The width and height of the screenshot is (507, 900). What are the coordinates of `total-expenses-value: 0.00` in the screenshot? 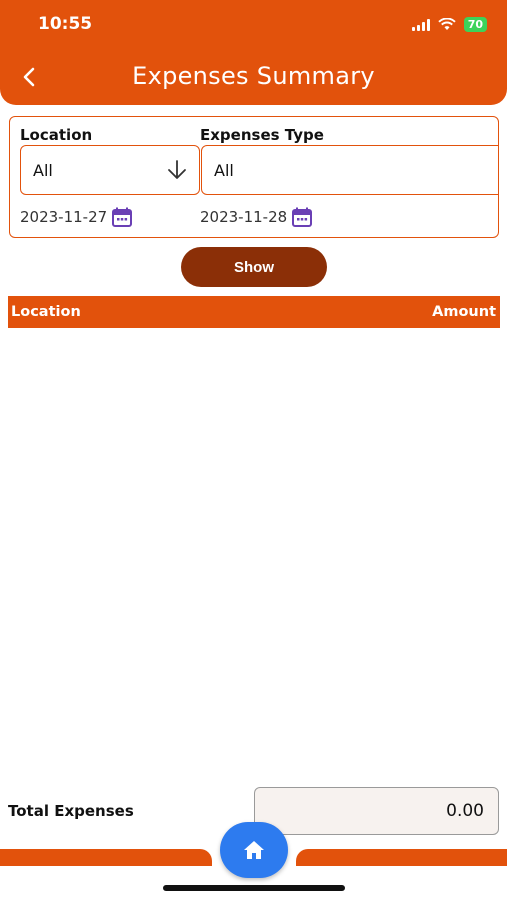 It's located at (465, 811).